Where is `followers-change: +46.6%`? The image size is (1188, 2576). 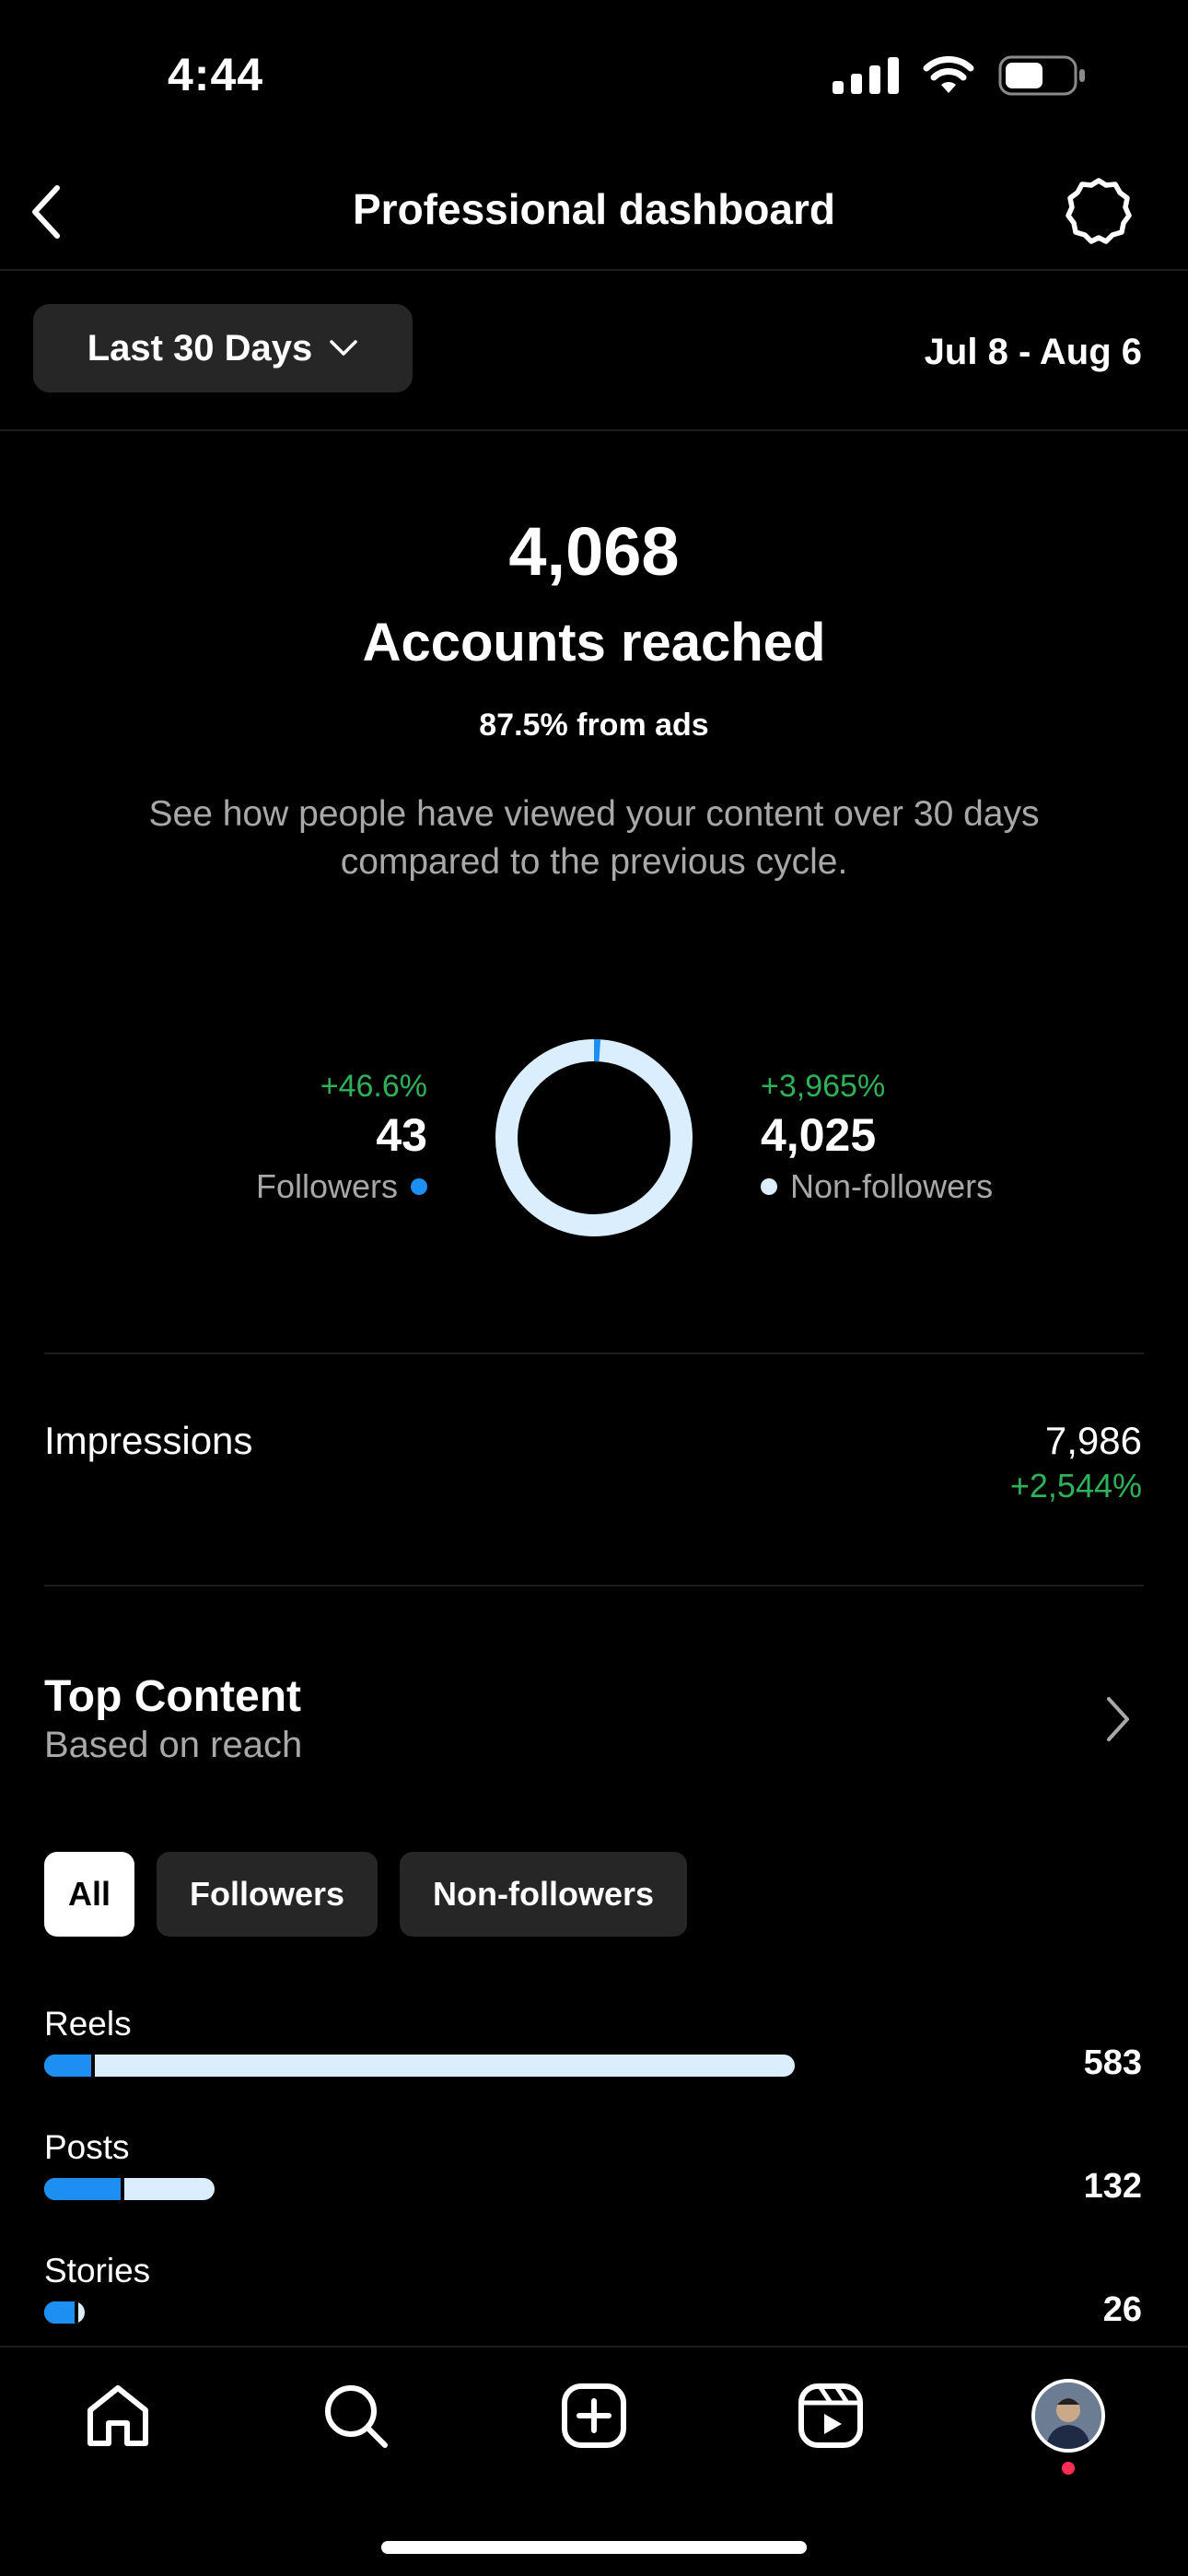 followers-change: +46.6% is located at coordinates (373, 1086).